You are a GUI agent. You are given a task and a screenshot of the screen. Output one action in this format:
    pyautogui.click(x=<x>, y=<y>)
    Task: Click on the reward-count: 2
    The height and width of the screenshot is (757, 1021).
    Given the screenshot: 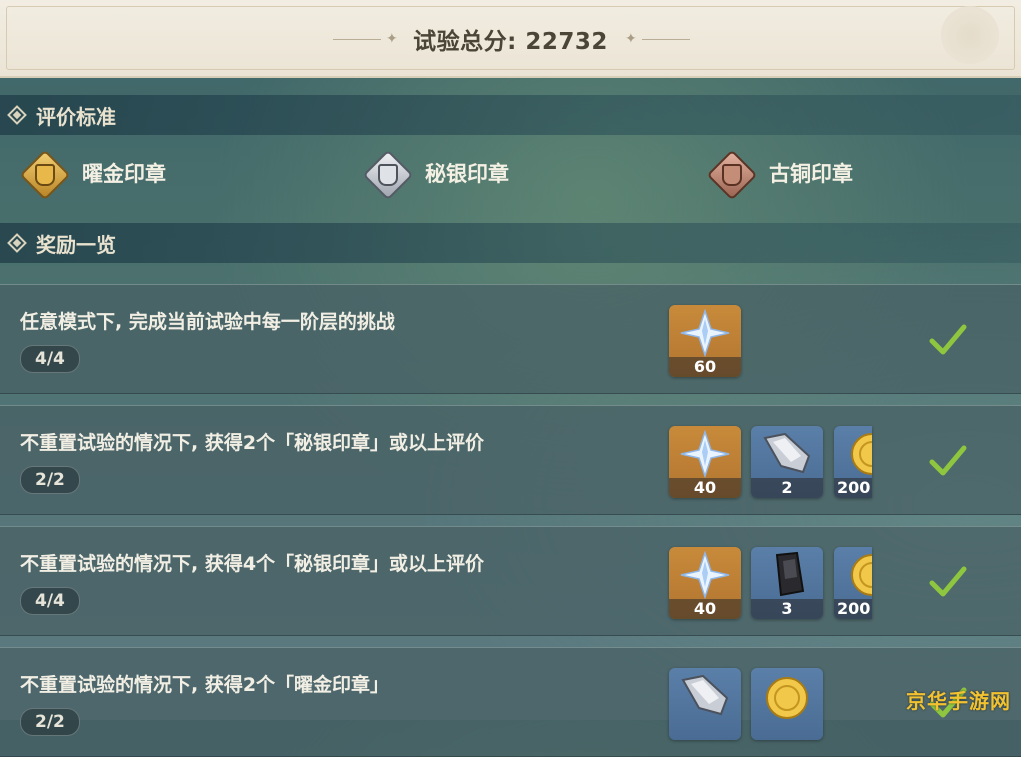 What is the action you would take?
    pyautogui.click(x=787, y=488)
    